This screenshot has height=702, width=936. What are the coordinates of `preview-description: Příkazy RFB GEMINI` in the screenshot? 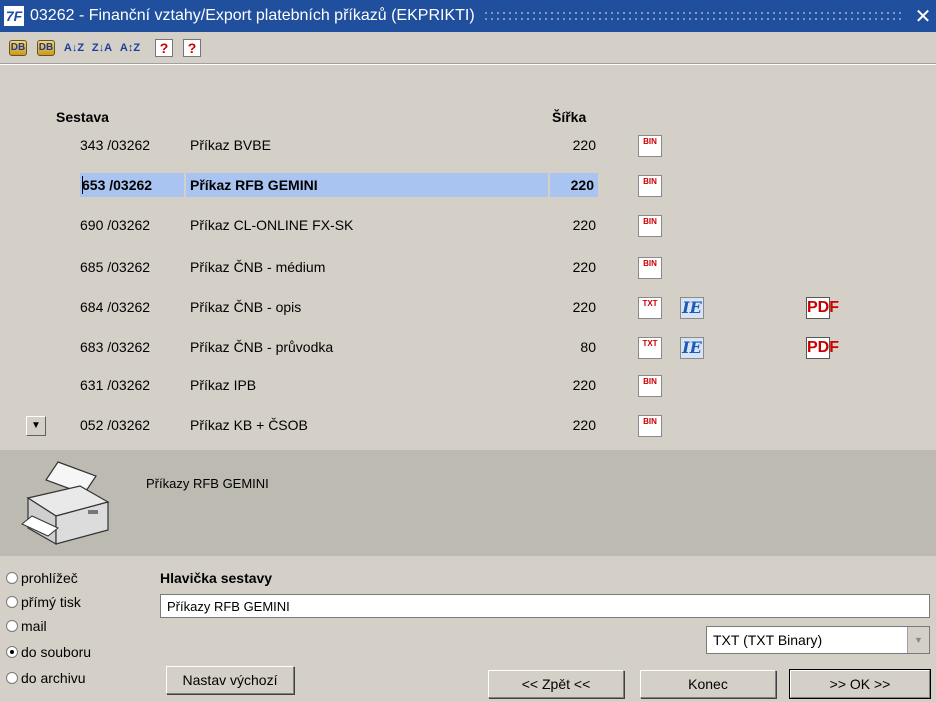 It's located at (207, 483).